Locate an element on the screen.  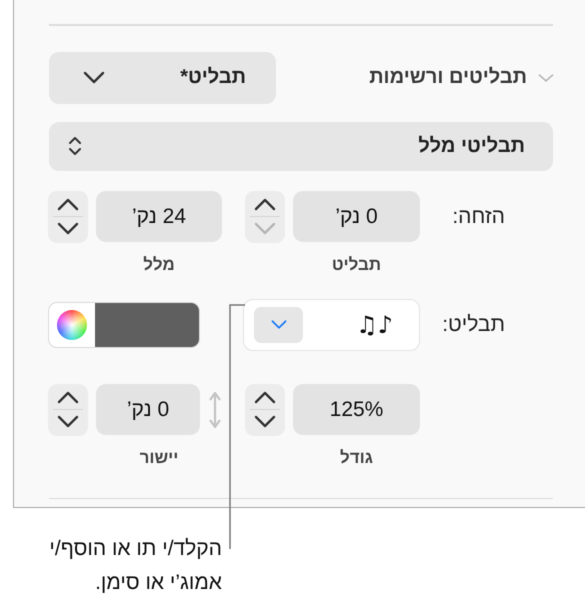
number-field: 24 נק’ is located at coordinates (159, 216).